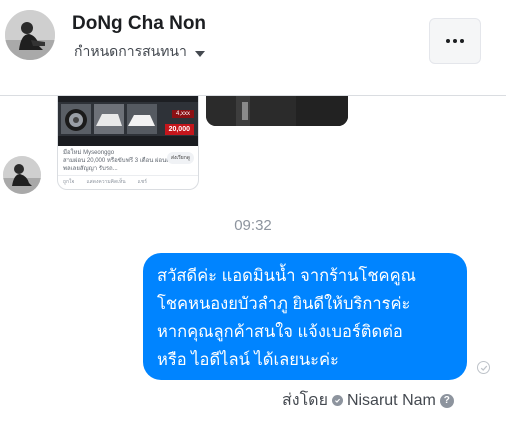 Image resolution: width=506 pixels, height=426 pixels. Describe the element at coordinates (180, 158) in the screenshot. I see `save-button: ส่งเรียกดู` at that location.